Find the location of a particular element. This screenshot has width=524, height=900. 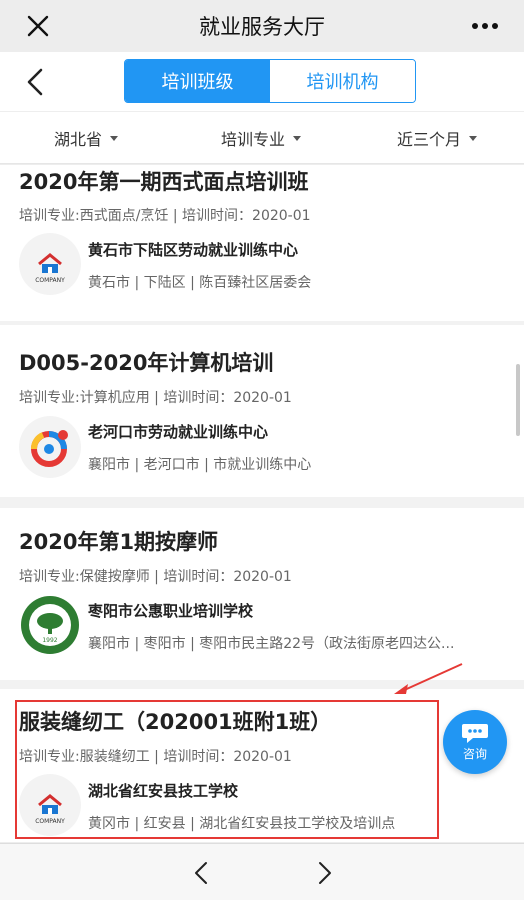

nav-bar: 培训班级 培训机构 is located at coordinates (262, 82).